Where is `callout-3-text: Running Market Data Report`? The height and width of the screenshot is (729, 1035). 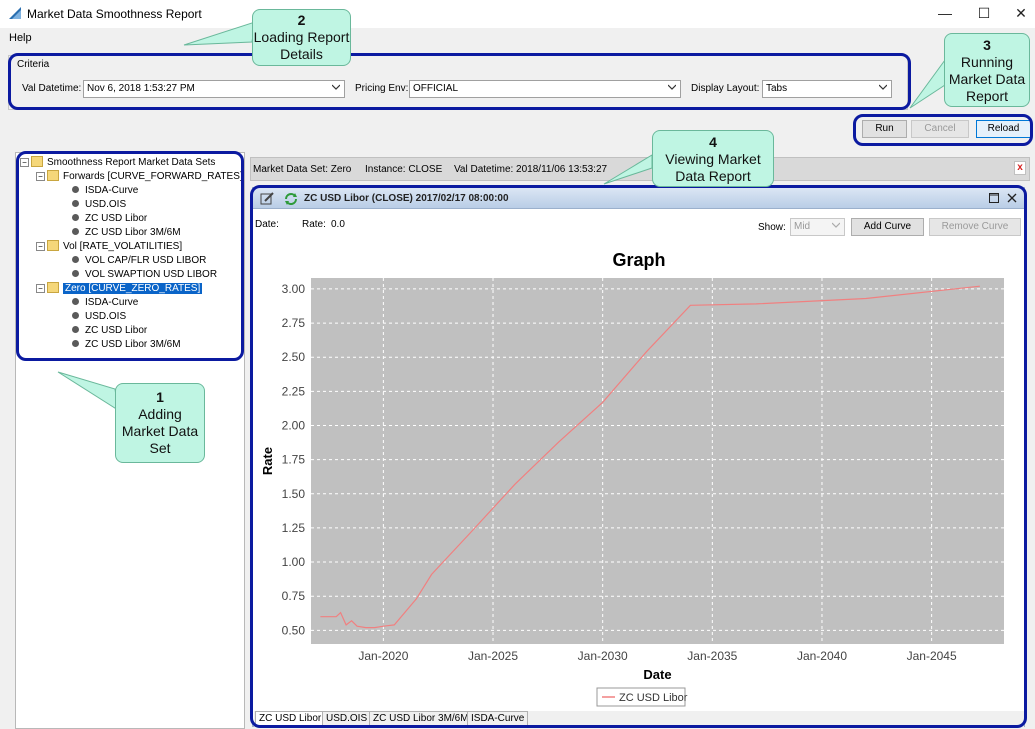
callout-3-text: Running Market Data Report is located at coordinates (987, 79).